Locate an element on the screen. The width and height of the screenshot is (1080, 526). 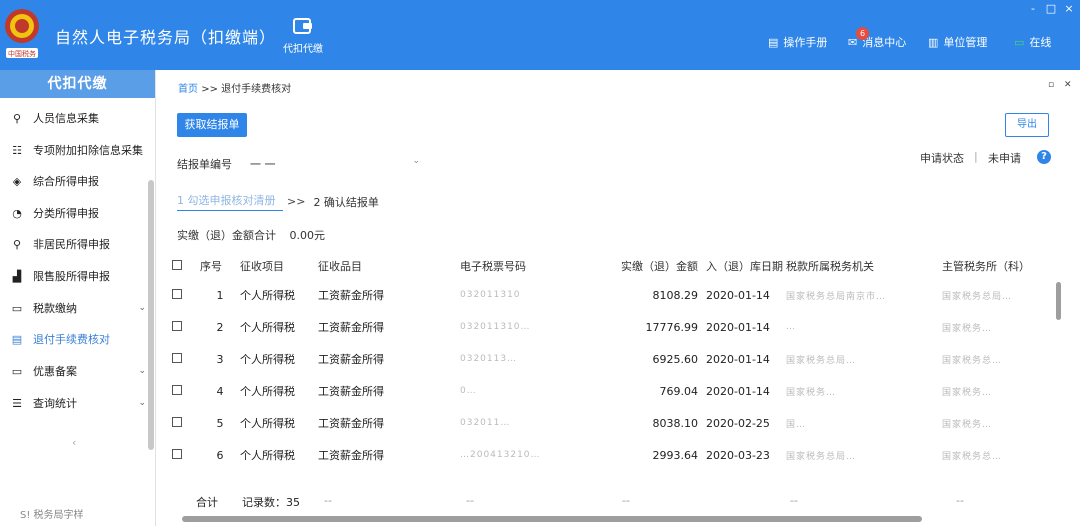
pie-icon: ◔ is located at coordinates (17, 213).